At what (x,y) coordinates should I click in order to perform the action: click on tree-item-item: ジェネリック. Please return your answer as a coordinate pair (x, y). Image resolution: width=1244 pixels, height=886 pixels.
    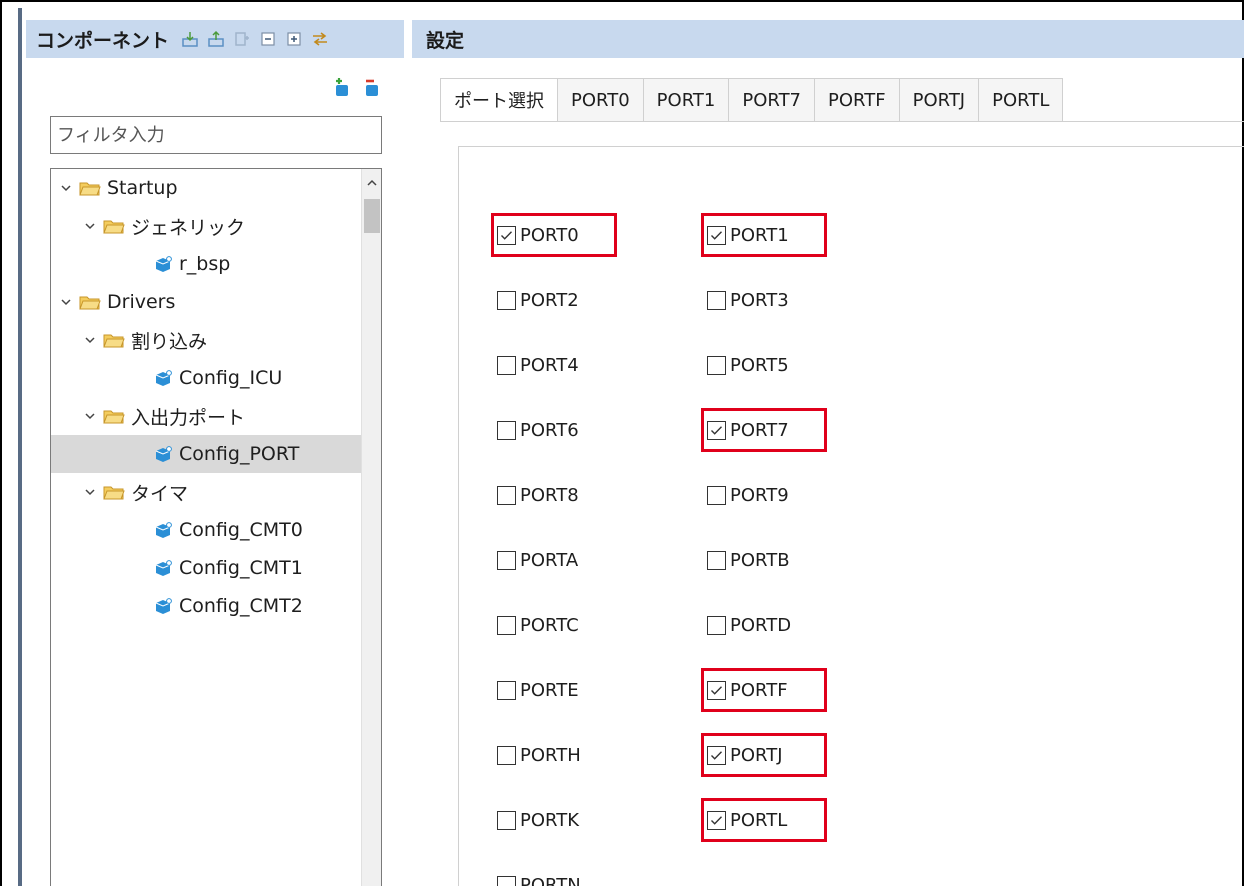
    Looking at the image, I should click on (207, 226).